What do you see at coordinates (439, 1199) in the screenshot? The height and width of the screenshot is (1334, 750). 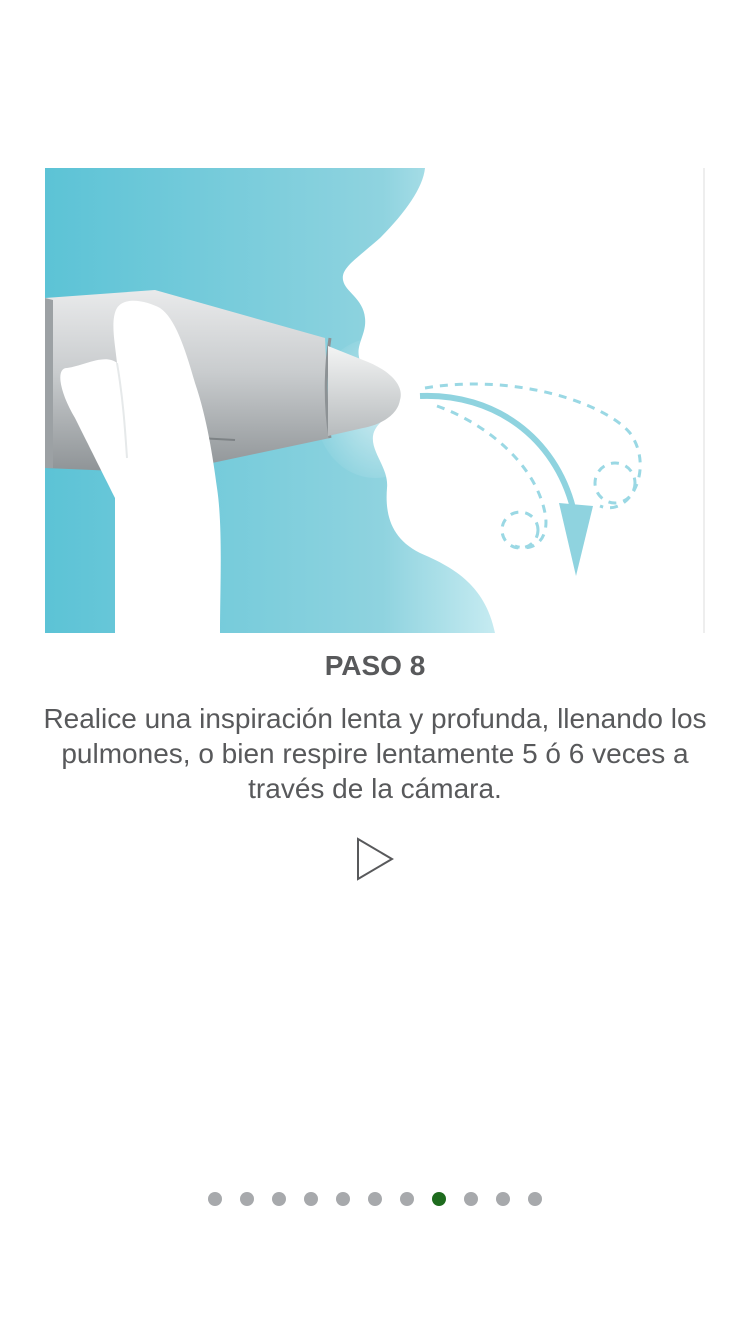 I see `page-dot-active` at bounding box center [439, 1199].